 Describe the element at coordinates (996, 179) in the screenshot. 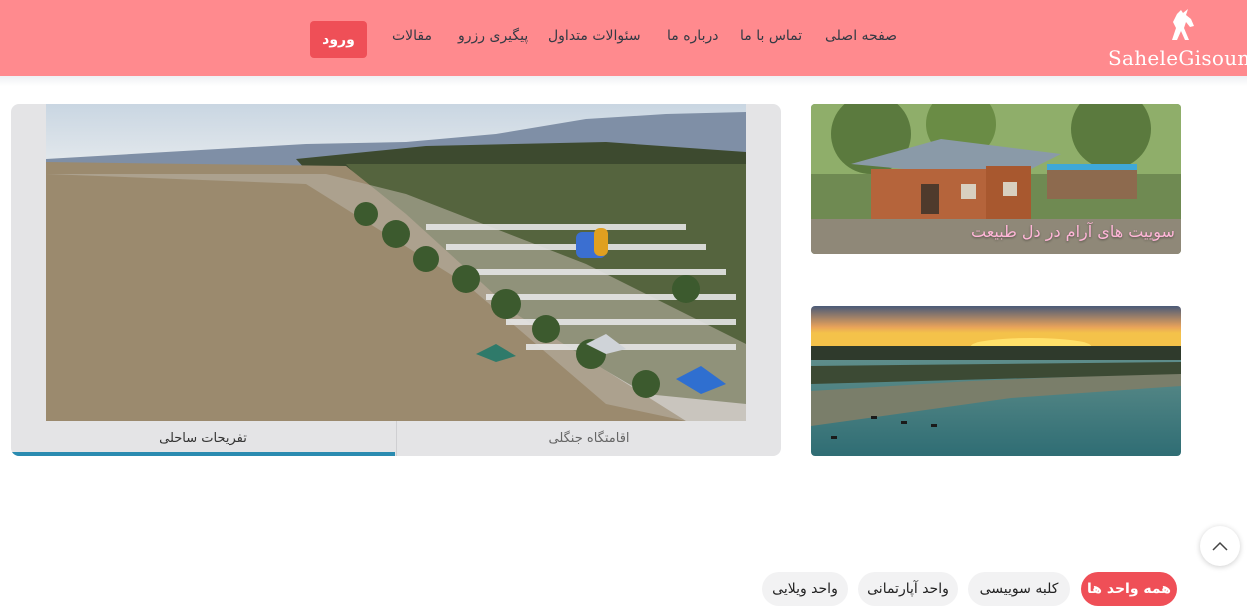

I see `banner-cabin: سوییت های آرام در دل طبیعت` at that location.